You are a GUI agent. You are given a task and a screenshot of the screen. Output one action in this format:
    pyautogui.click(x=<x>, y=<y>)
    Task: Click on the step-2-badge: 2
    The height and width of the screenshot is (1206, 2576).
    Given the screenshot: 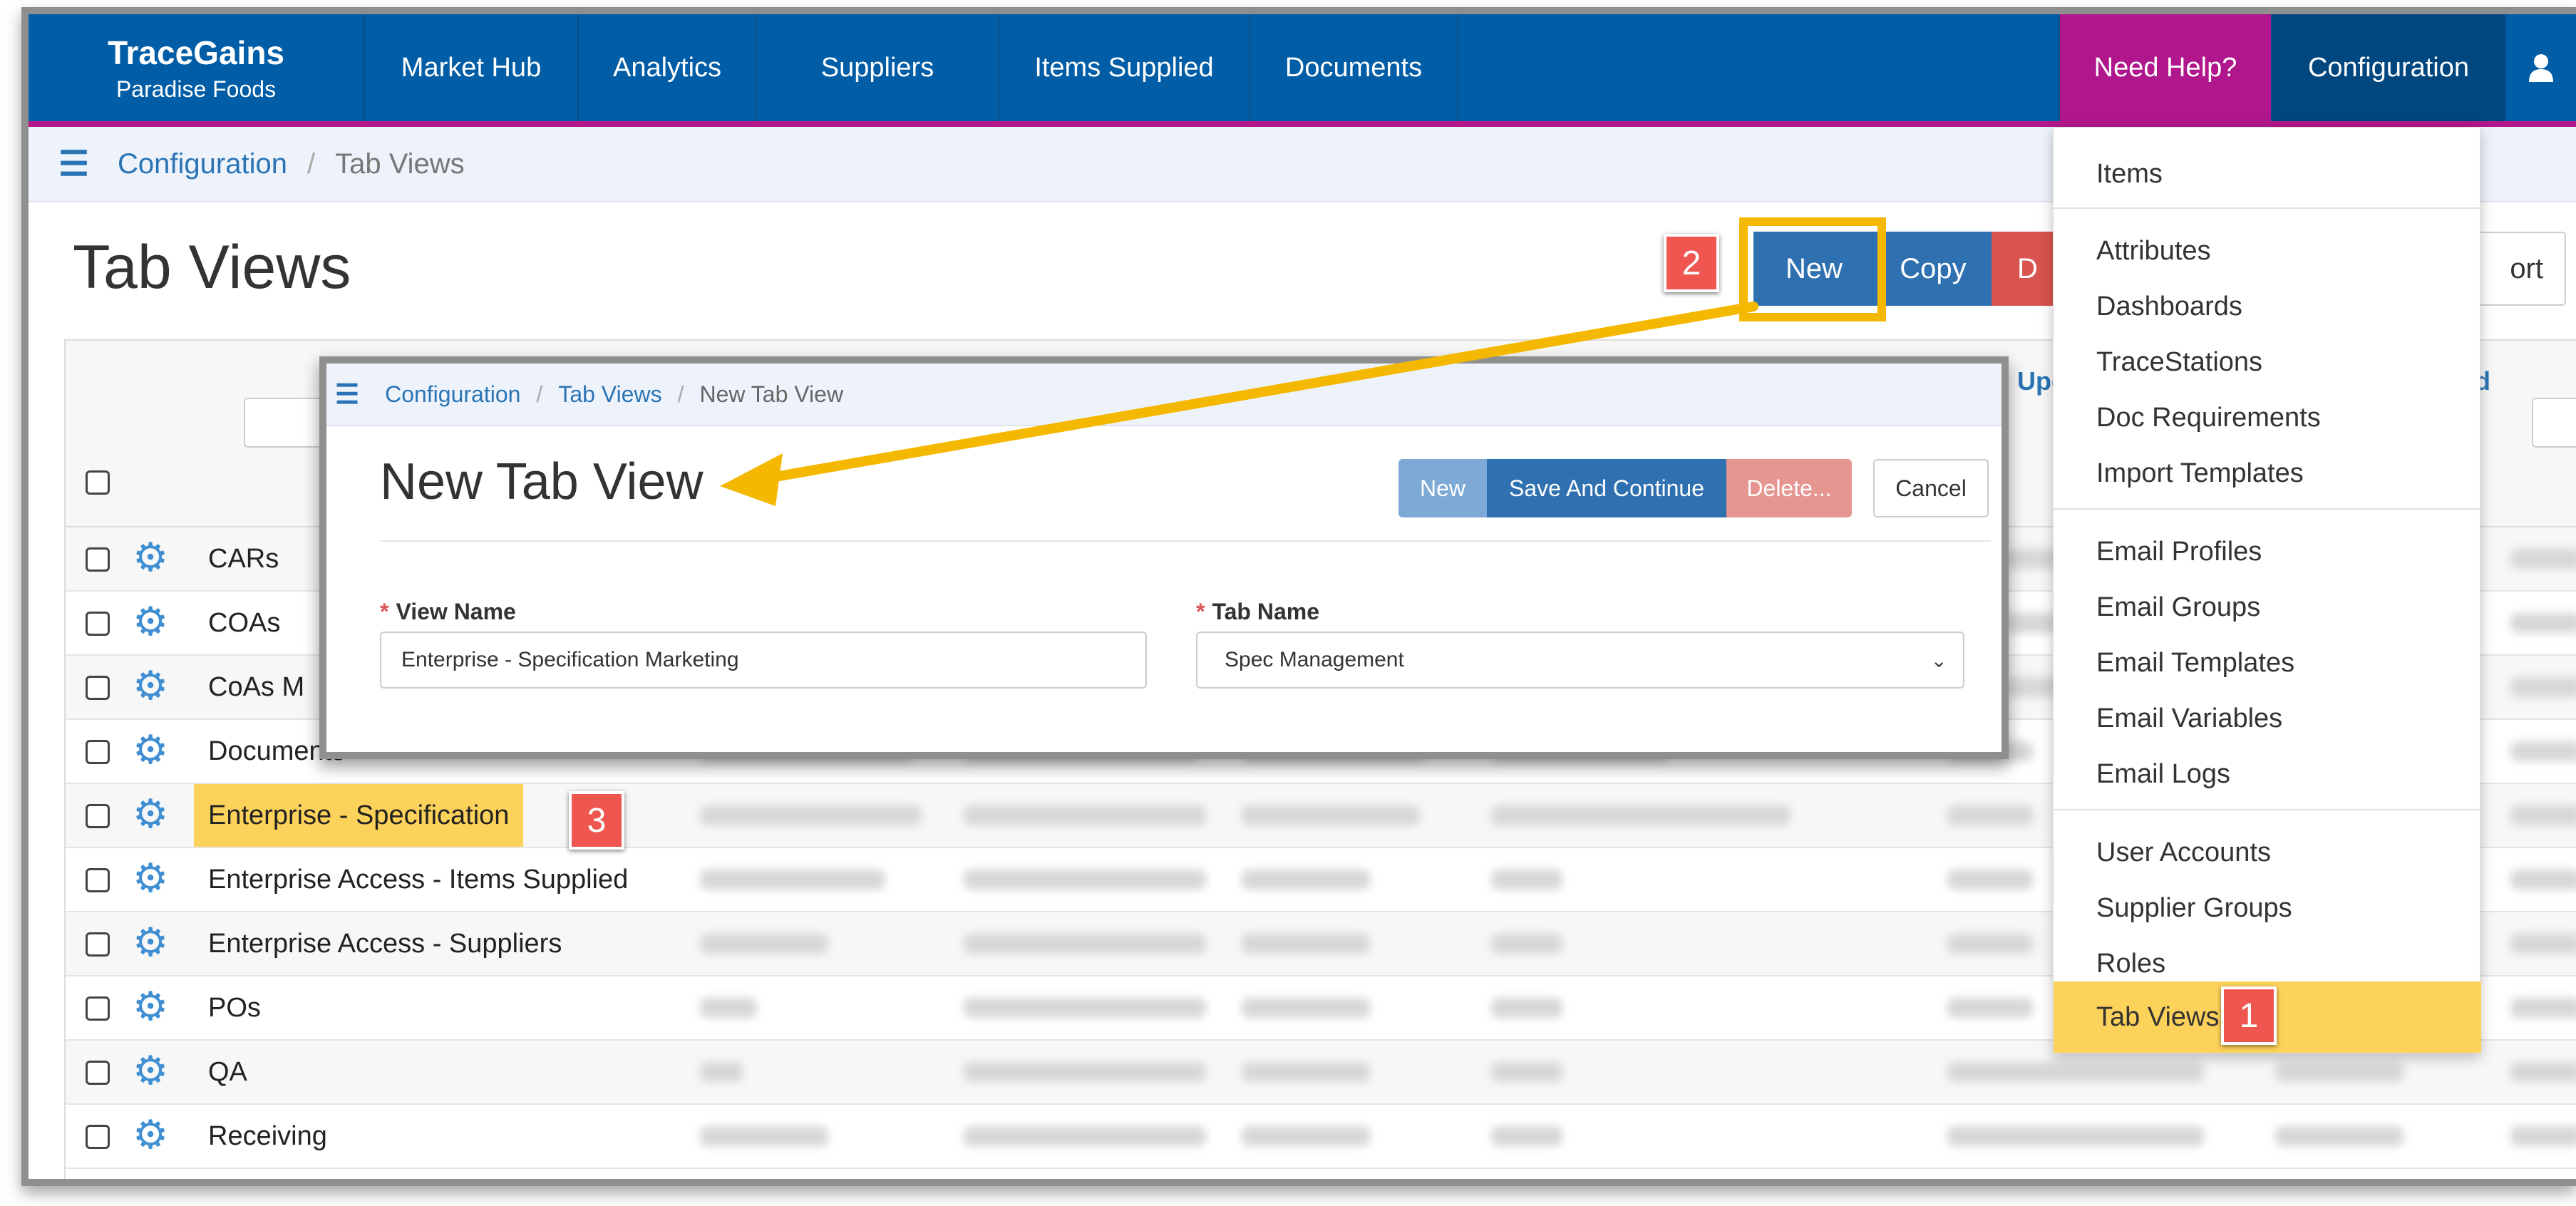 What is the action you would take?
    pyautogui.click(x=1691, y=263)
    